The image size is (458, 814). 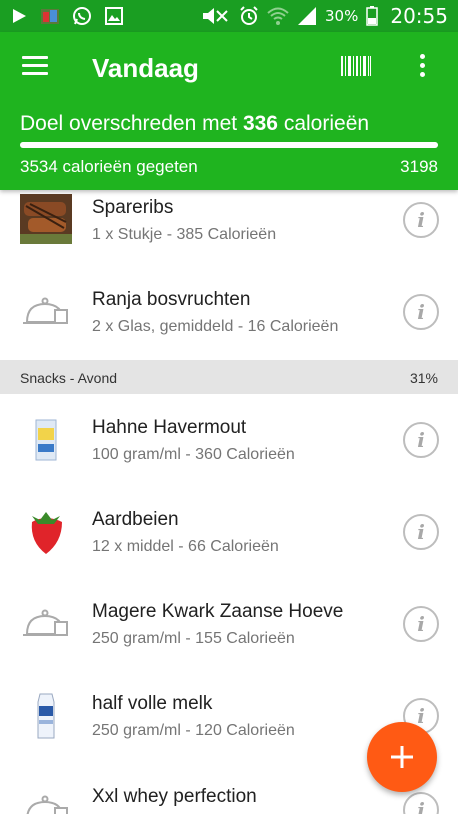 What do you see at coordinates (145, 68) in the screenshot?
I see `page-title: Vandaag` at bounding box center [145, 68].